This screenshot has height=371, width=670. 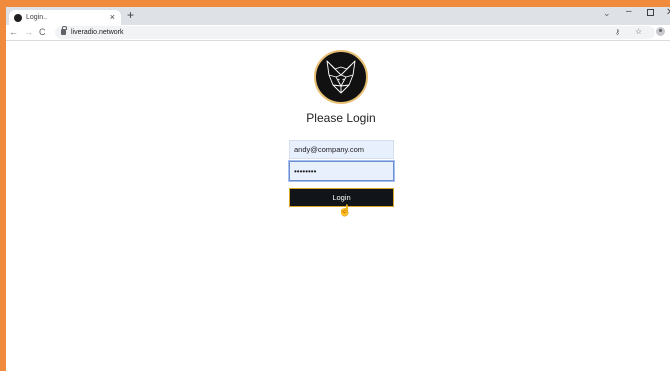 I want to click on maximize-icon, so click(x=650, y=12).